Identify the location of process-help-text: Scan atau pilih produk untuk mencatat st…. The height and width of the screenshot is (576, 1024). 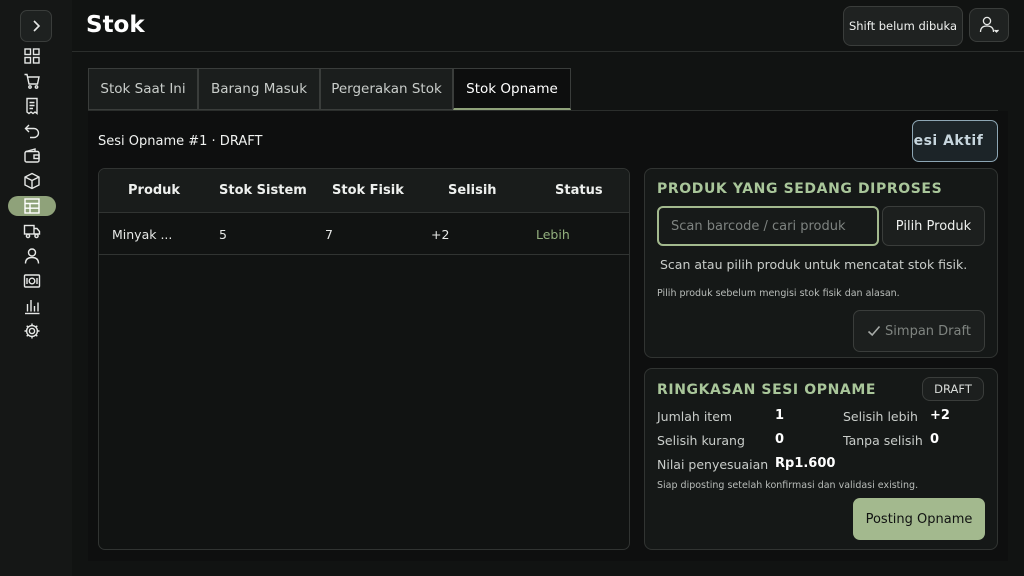
(814, 264).